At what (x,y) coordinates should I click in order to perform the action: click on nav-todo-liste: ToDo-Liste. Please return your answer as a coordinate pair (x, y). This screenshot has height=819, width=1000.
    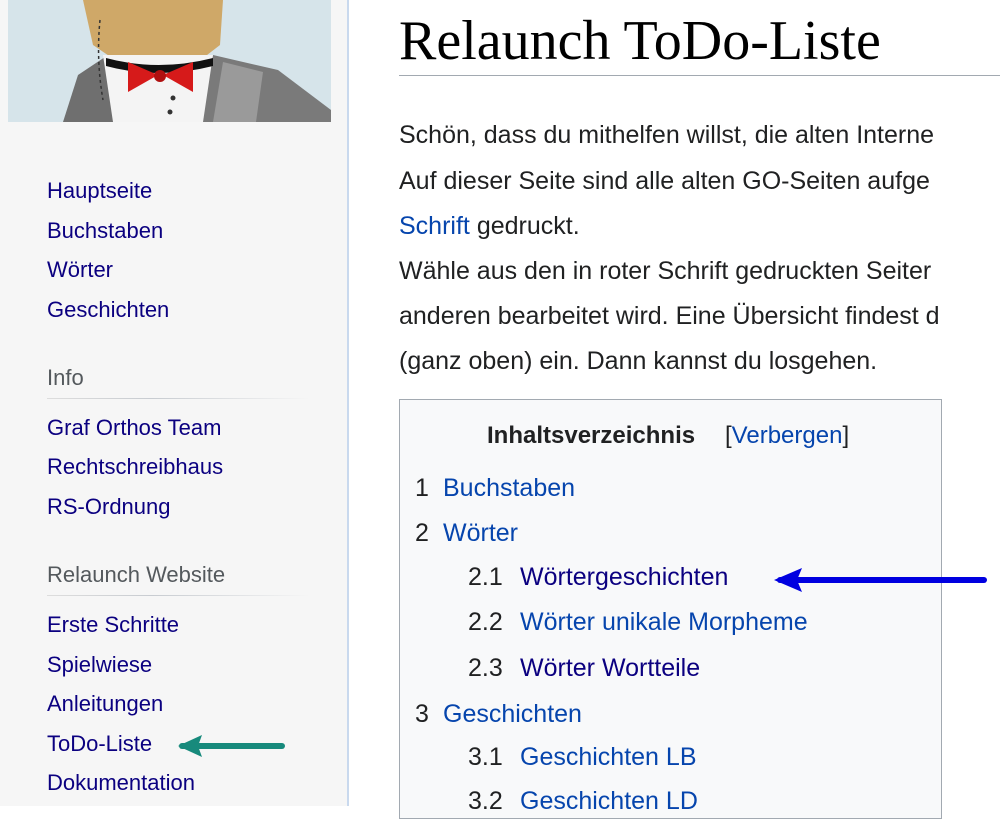
    Looking at the image, I should click on (99, 744).